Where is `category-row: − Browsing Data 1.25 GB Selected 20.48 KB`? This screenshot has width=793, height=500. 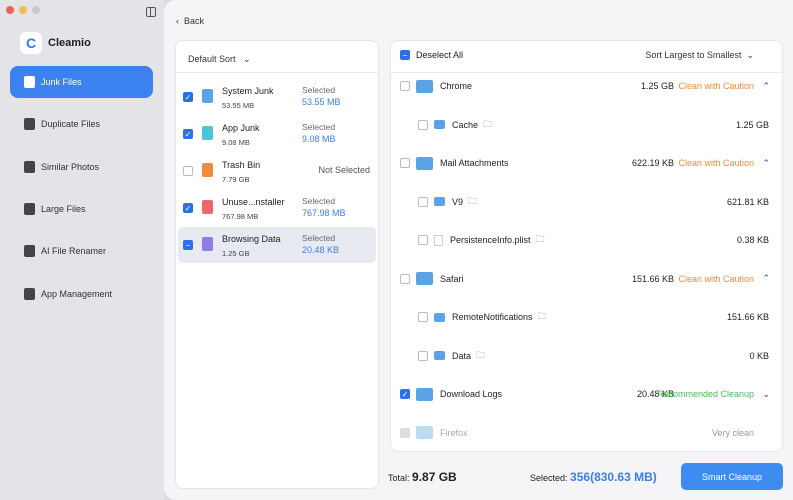
category-row: − Browsing Data 1.25 GB Selected 20.48 KB is located at coordinates (277, 245).